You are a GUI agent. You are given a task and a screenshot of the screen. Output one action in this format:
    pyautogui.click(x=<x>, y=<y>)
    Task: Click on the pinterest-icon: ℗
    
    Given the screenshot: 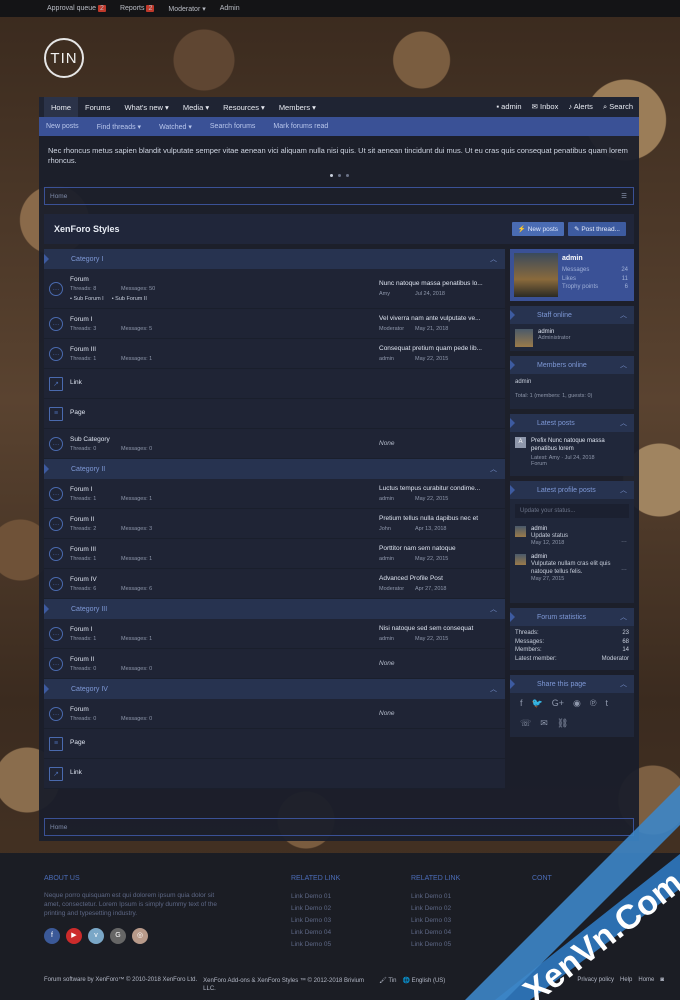 What is the action you would take?
    pyautogui.click(x=593, y=703)
    